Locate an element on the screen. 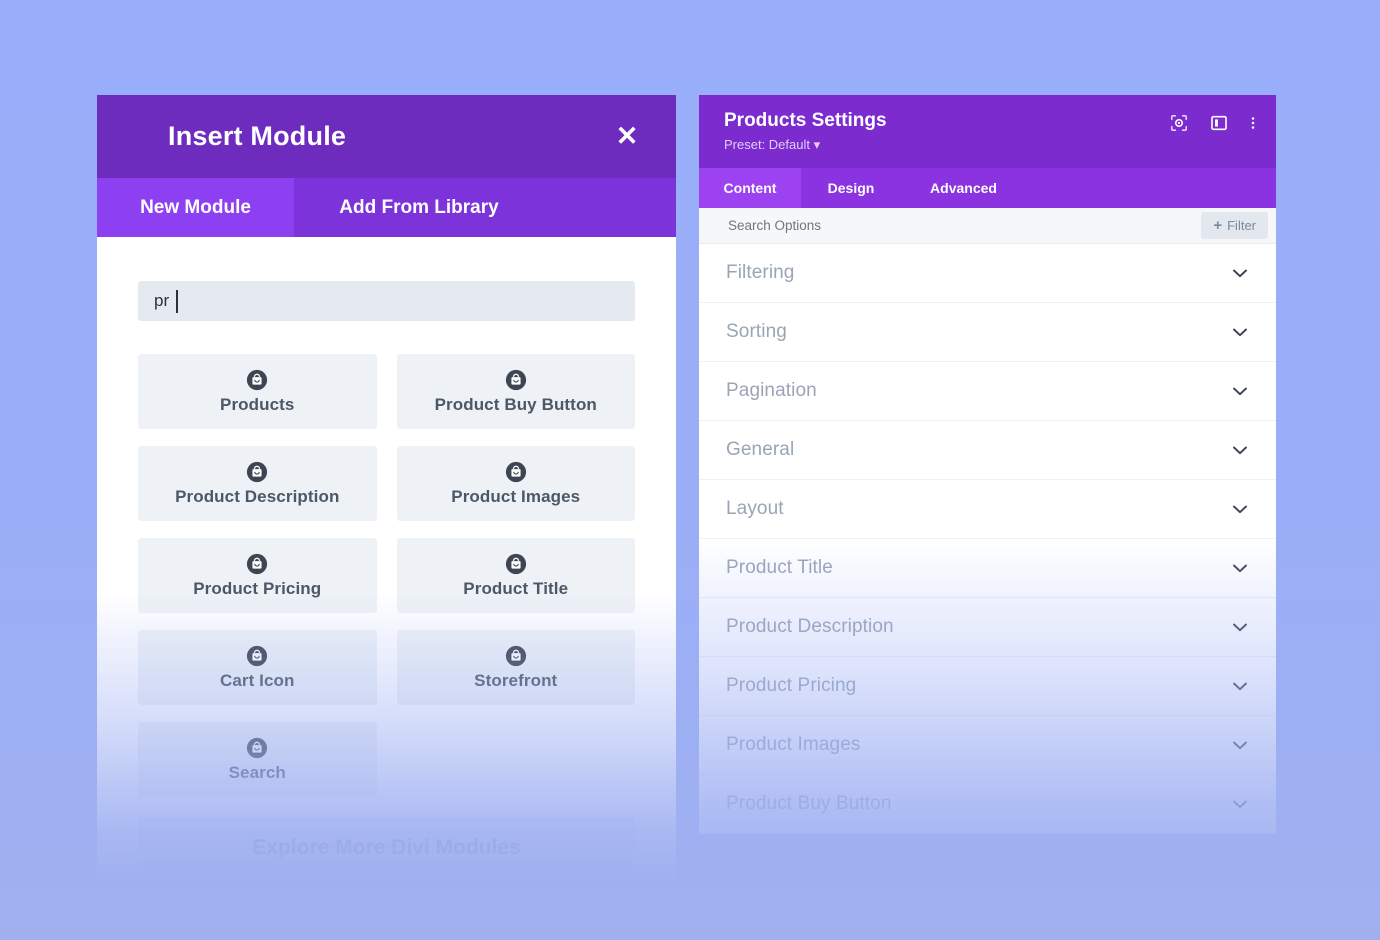 This screenshot has width=1380, height=940. section-label: Sorting is located at coordinates (756, 331).